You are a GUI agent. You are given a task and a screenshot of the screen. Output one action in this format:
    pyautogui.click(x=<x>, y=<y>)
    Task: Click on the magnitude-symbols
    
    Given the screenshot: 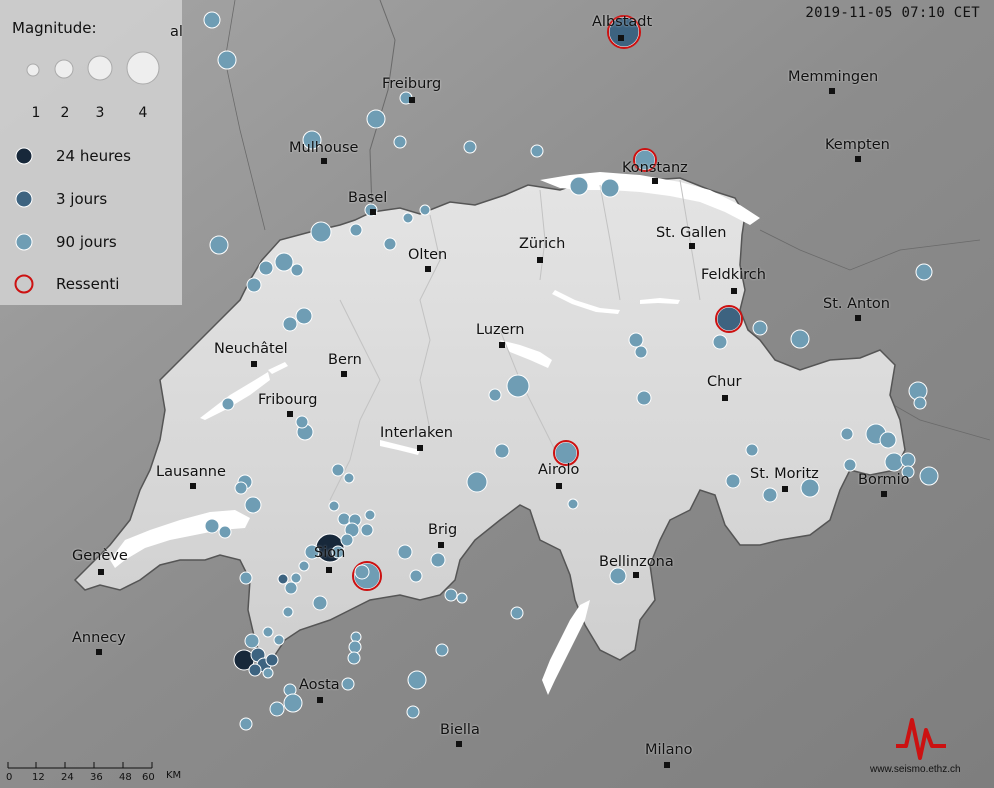 What is the action you would take?
    pyautogui.click(x=93, y=68)
    